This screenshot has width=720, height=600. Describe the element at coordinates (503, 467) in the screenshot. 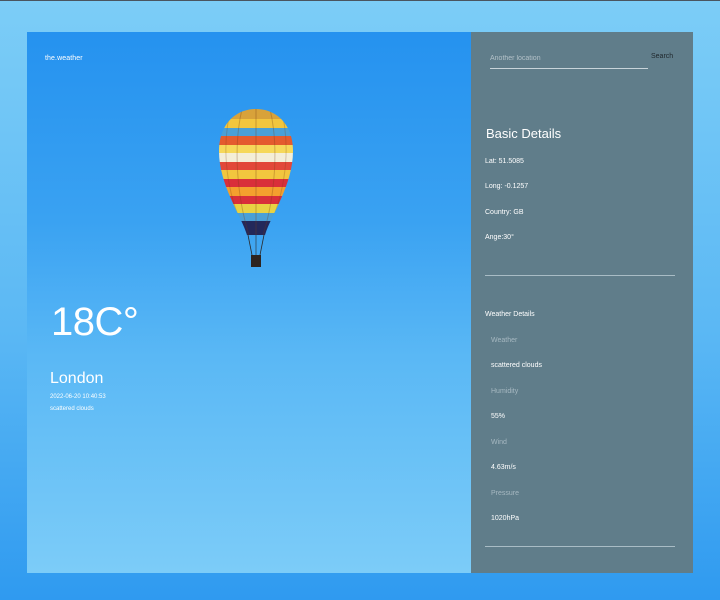

I see `wind-value: 4.63m/s` at that location.